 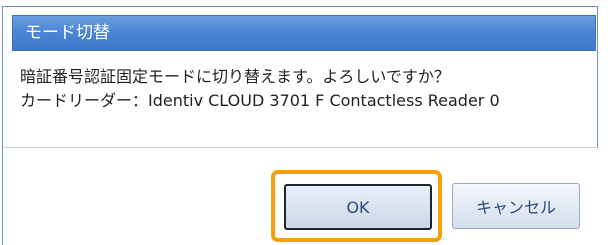 I want to click on cancel-button-label: キャンセル, so click(x=515, y=207).